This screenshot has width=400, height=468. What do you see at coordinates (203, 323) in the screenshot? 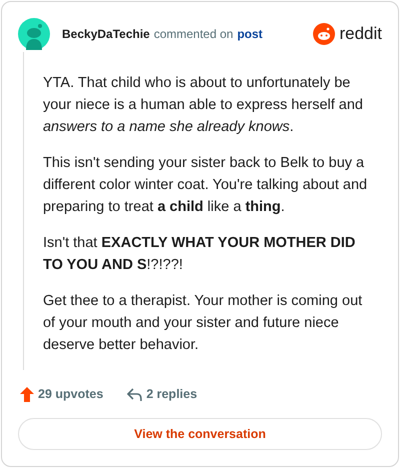
I see `comment-paragraph: Get thee to a therapist. Your mother is coming out of your mouth and your sister and future niece deserve better behavior.` at bounding box center [203, 323].